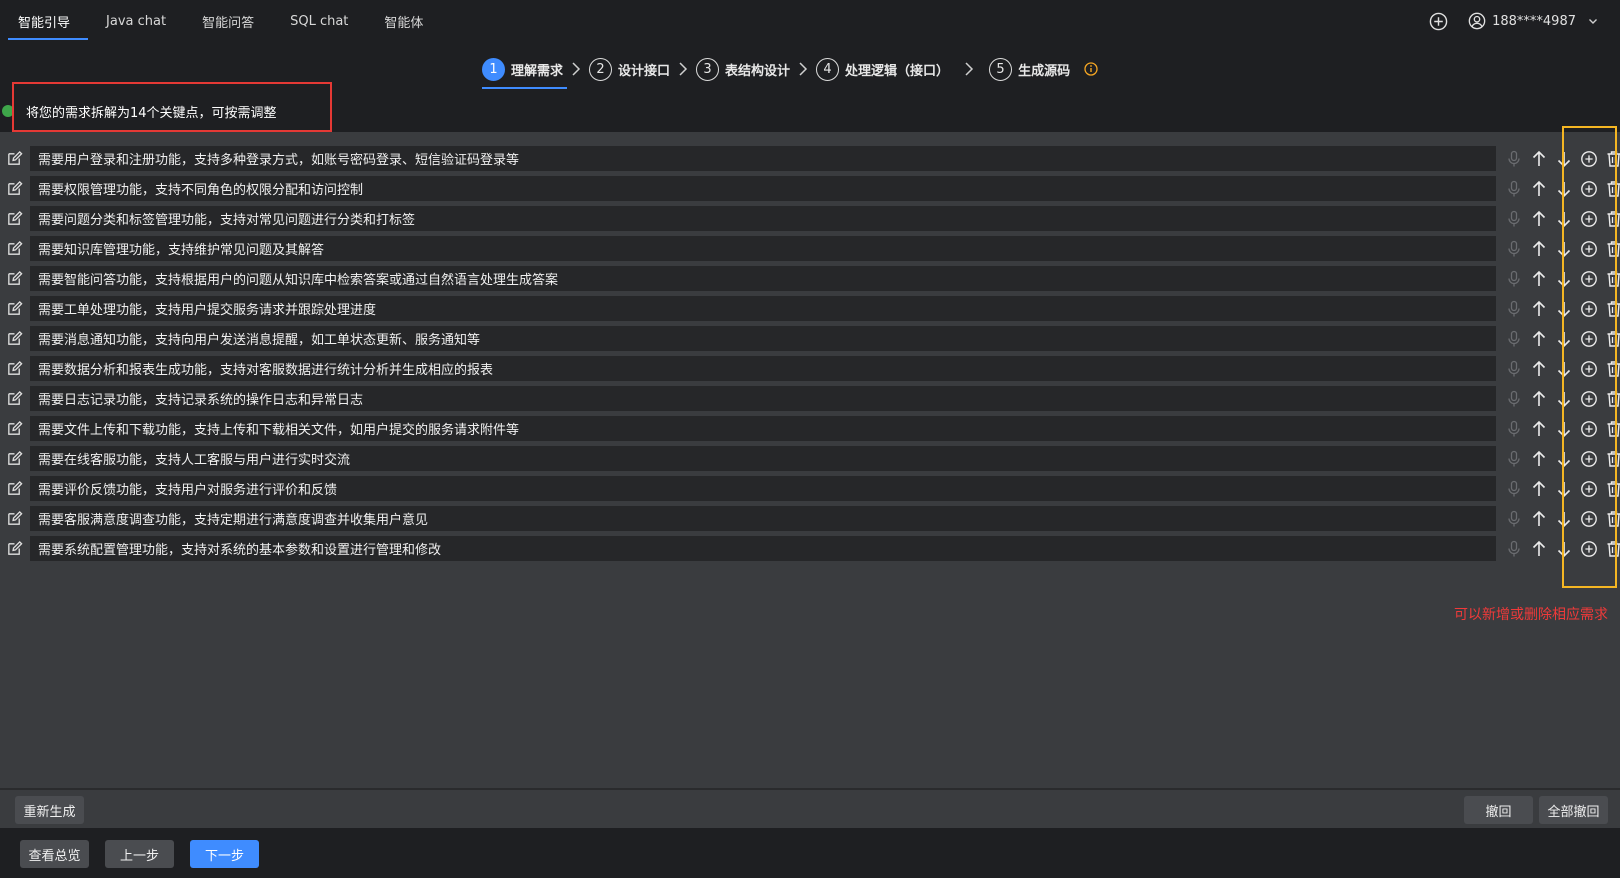  I want to click on requirement-row: 需要权限管理功能，支持不同角色的权限分配和访问控制, so click(810, 188).